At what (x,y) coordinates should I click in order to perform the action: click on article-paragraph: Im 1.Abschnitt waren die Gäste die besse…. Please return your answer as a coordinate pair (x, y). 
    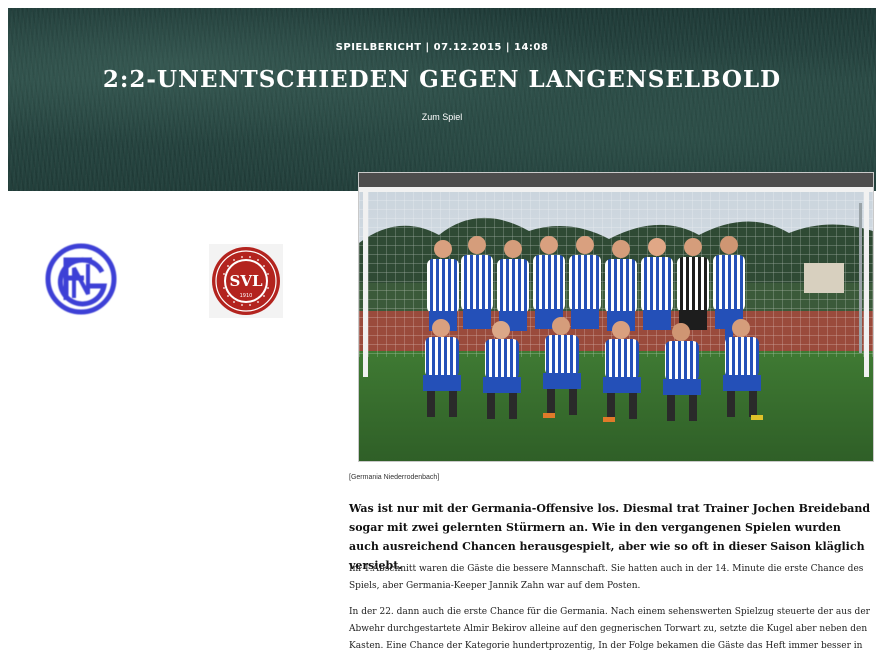
    Looking at the image, I should click on (606, 577).